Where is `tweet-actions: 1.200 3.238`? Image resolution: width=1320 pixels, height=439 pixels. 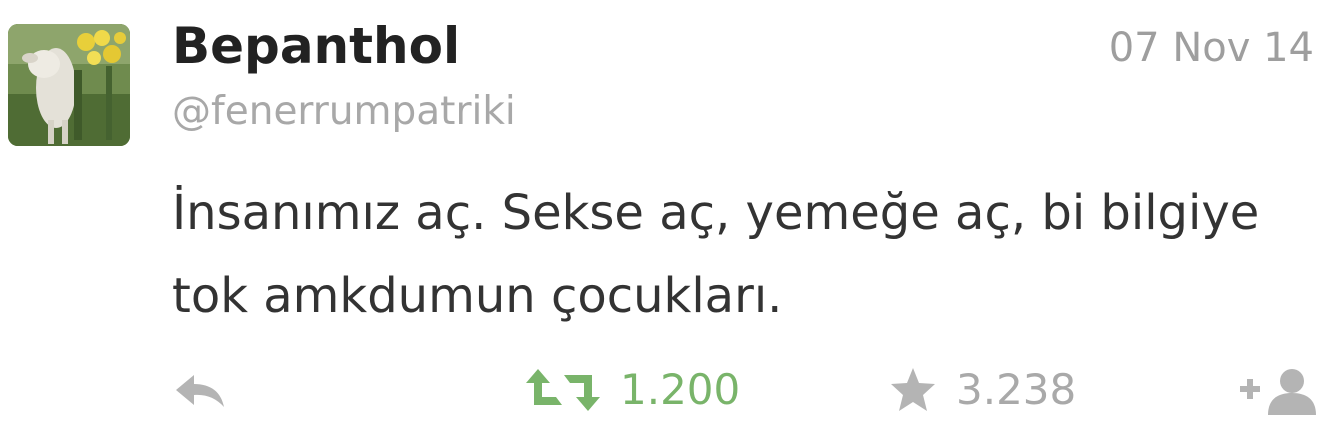
tweet-actions: 1.200 3.238 is located at coordinates (660, 390).